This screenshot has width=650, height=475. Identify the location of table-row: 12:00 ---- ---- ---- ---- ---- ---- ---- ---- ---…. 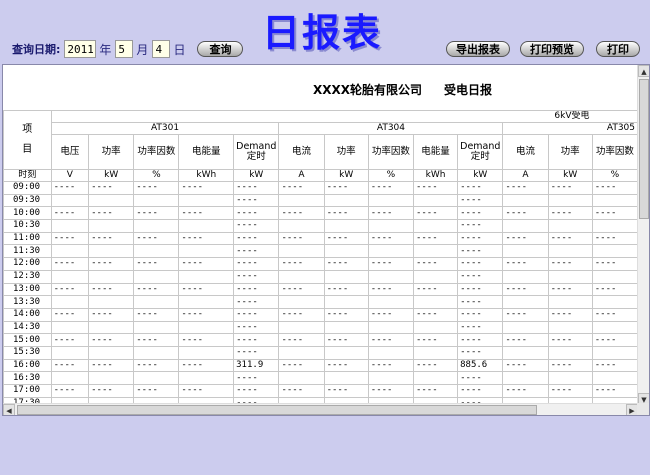
(320, 264).